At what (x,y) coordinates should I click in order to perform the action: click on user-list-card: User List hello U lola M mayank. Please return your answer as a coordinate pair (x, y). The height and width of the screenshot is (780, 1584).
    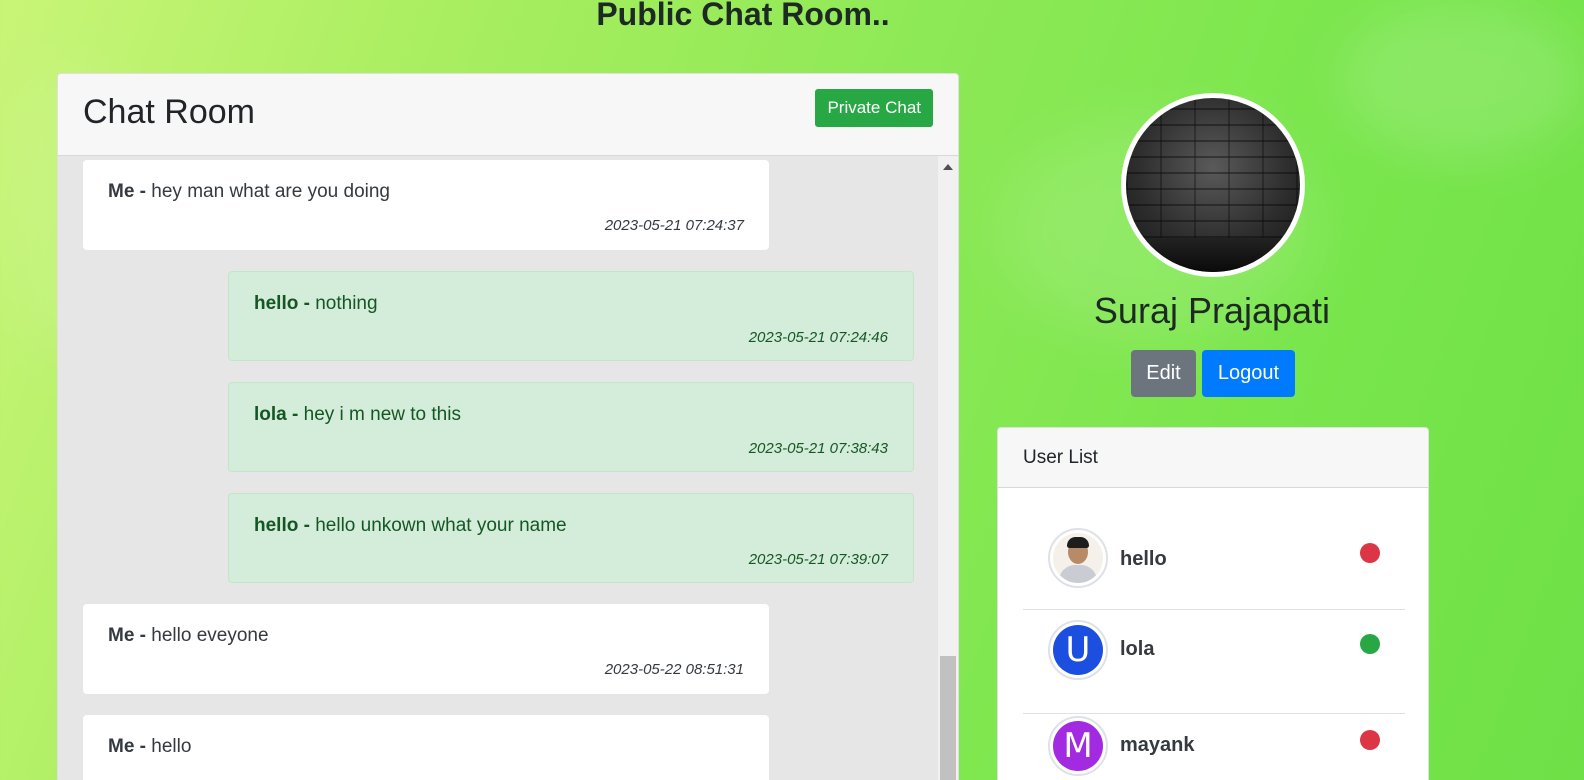
    Looking at the image, I should click on (1213, 603).